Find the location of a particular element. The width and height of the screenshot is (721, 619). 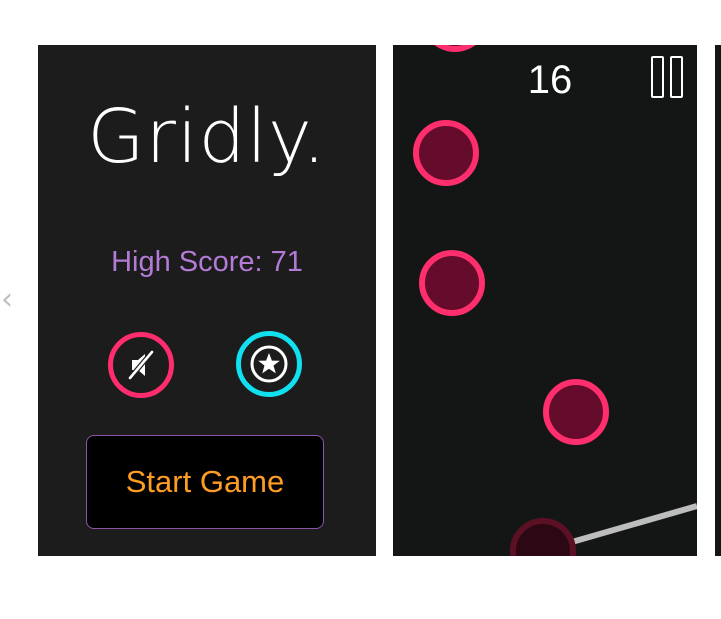

leaderboard-button is located at coordinates (269, 364).